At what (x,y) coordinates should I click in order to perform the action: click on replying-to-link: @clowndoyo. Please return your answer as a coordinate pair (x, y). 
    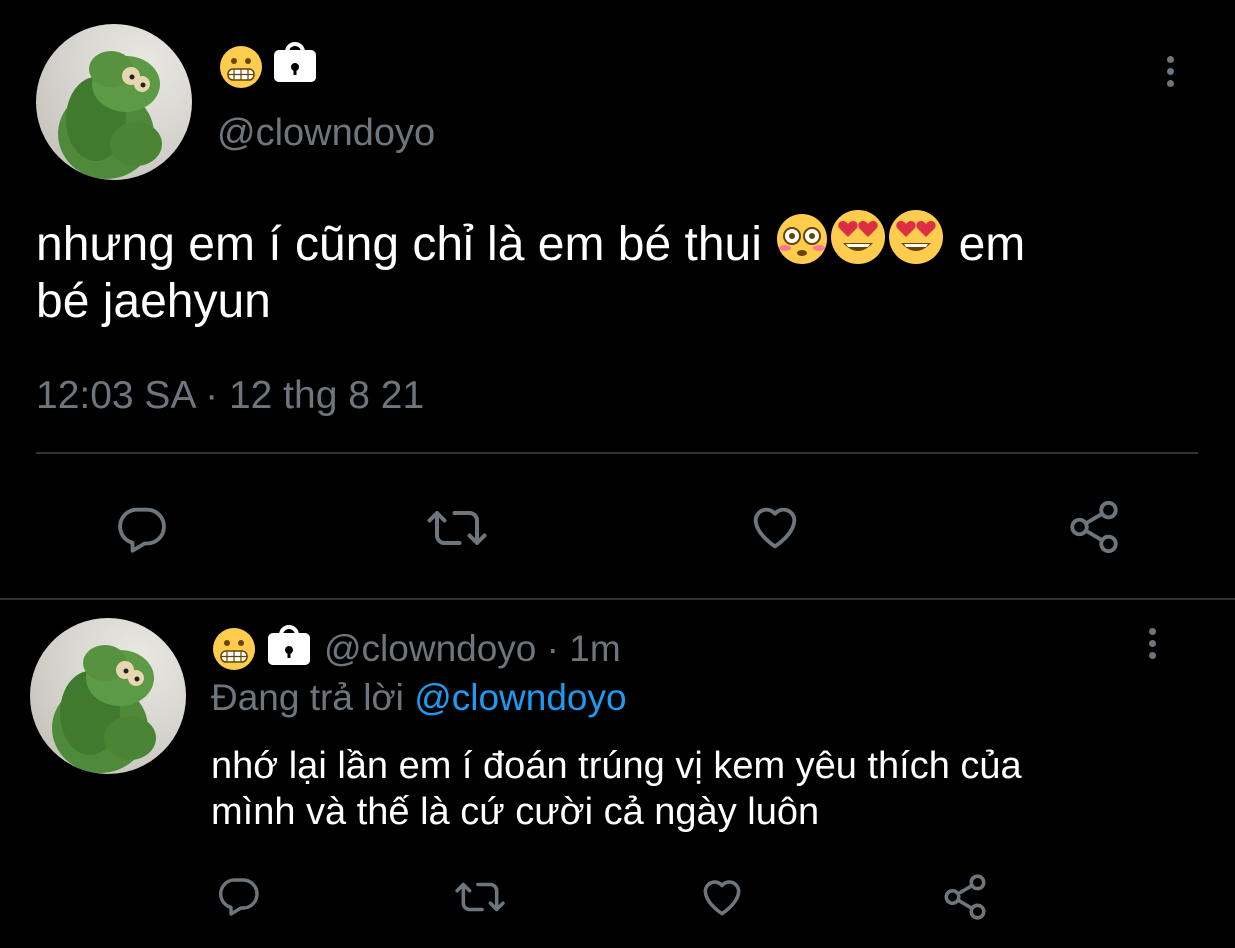
    Looking at the image, I should click on (520, 697).